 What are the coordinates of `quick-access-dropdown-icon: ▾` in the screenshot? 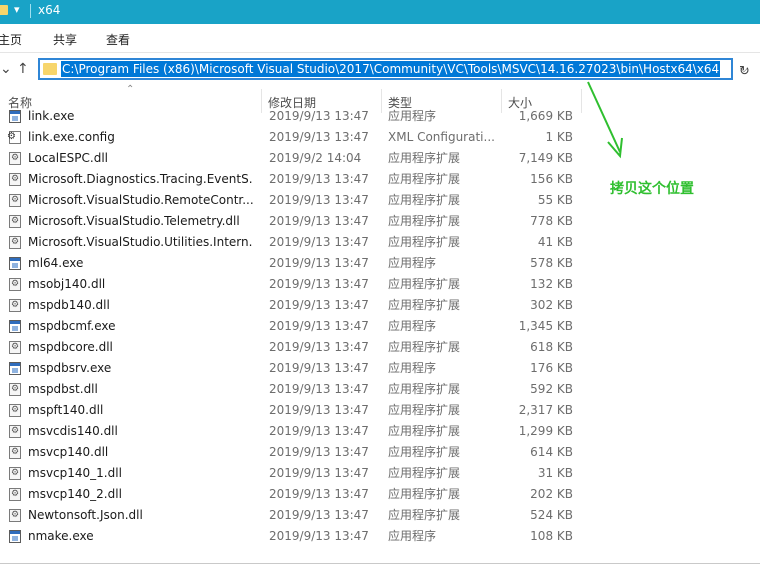 It's located at (17, 9).